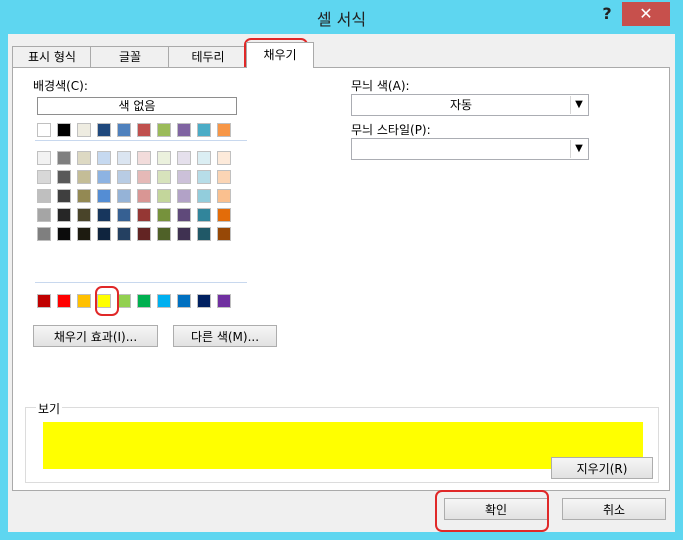 The height and width of the screenshot is (540, 683). What do you see at coordinates (130, 56) in the screenshot?
I see `tab-font: 글꼴` at bounding box center [130, 56].